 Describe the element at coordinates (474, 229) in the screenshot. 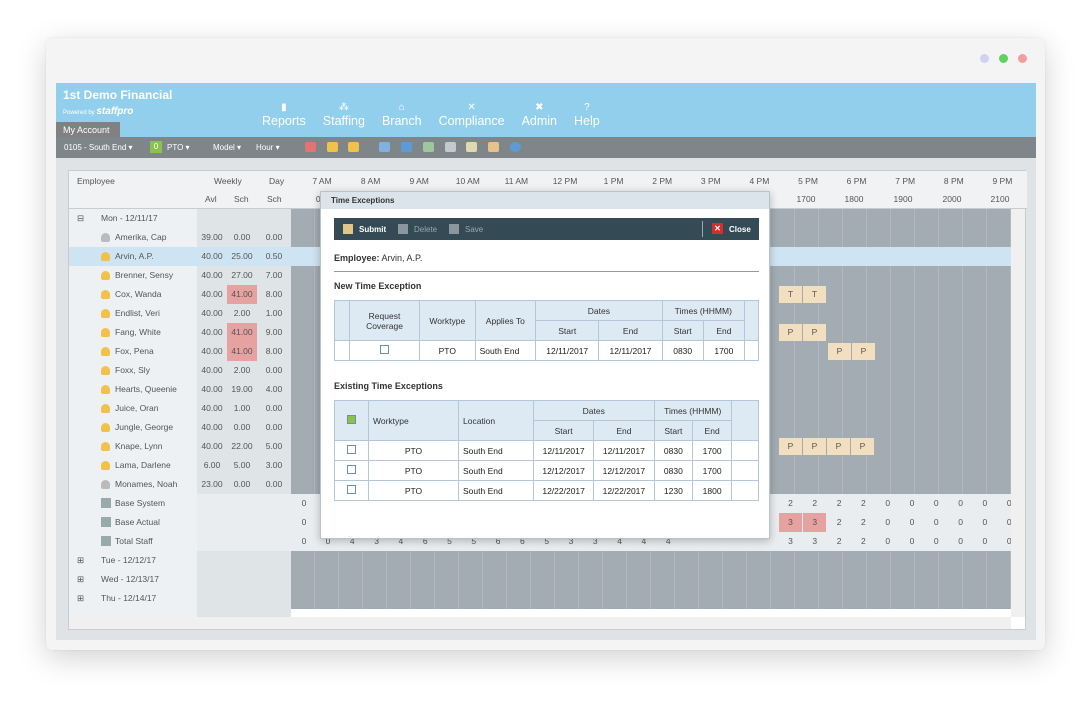

I see `save-button: Save` at that location.